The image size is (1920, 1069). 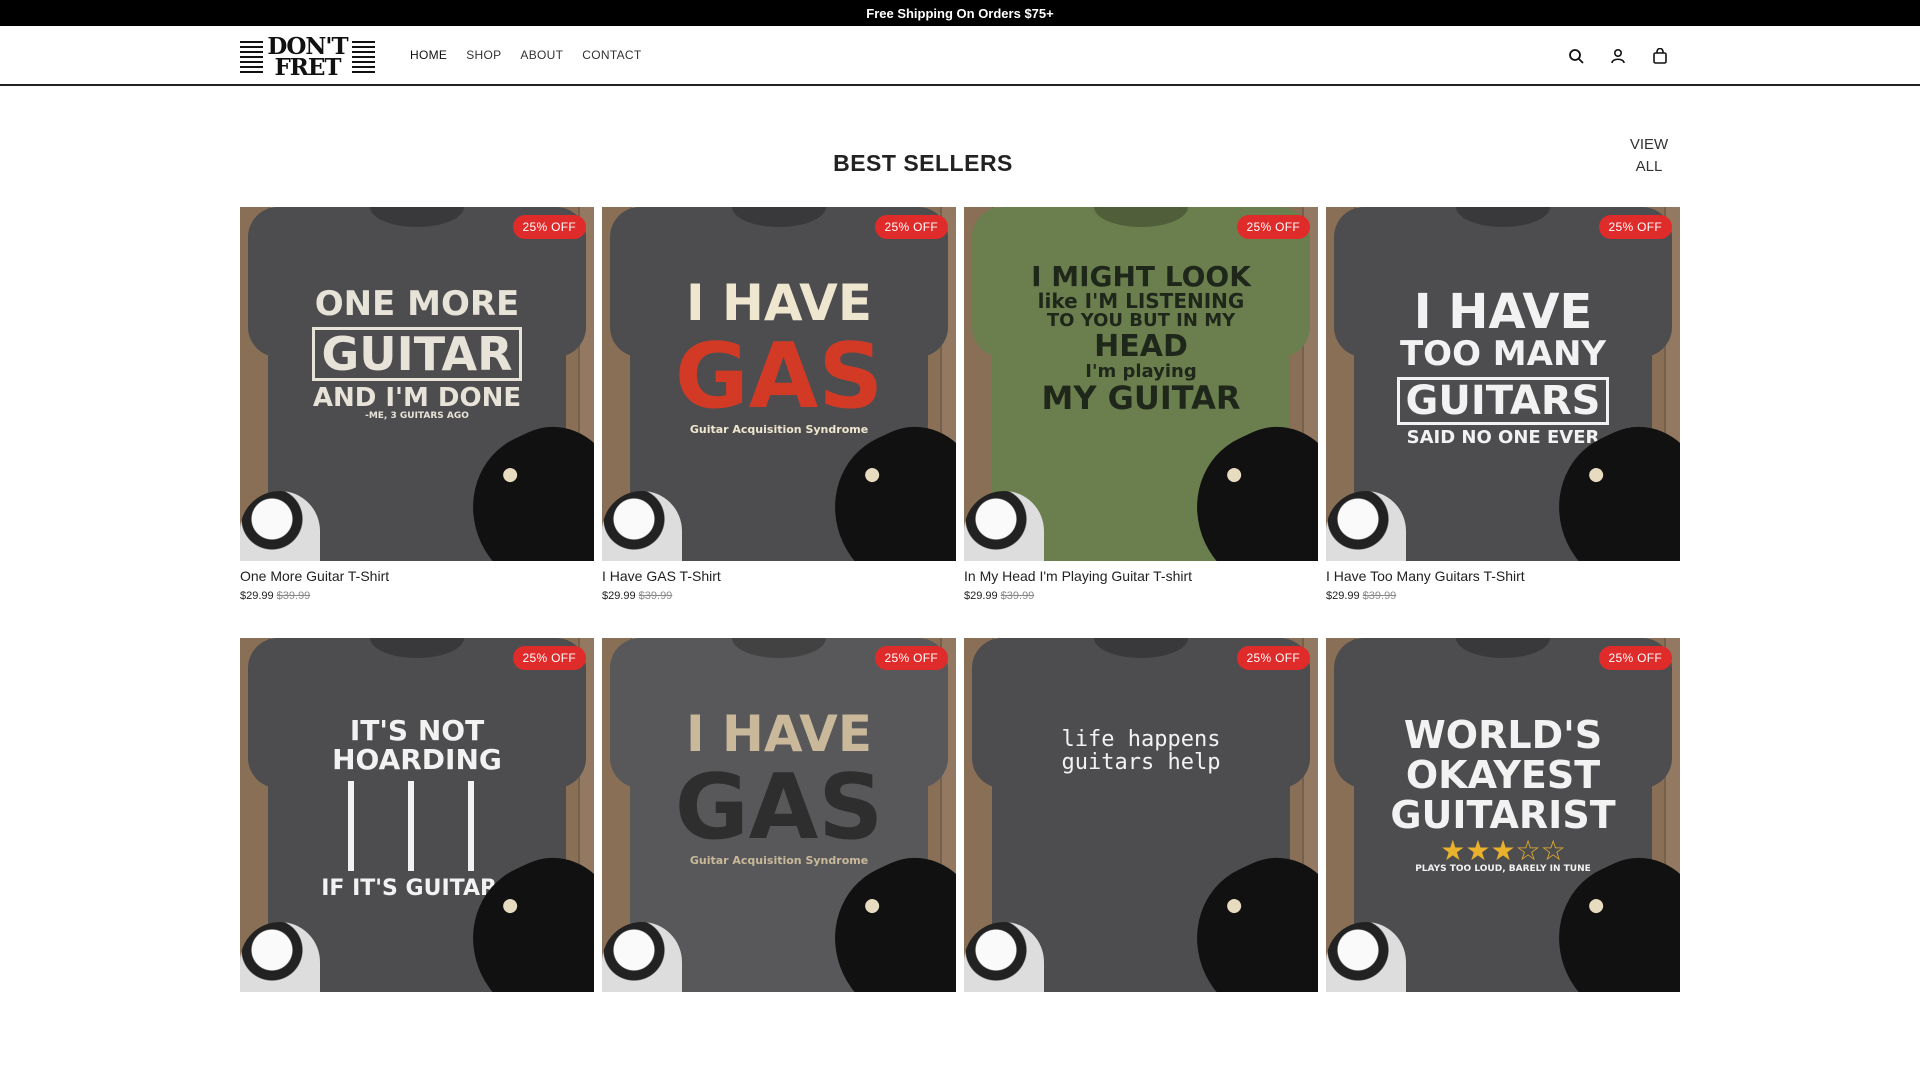 What do you see at coordinates (779, 576) in the screenshot?
I see `product-title: I Have GAS T-Shirt` at bounding box center [779, 576].